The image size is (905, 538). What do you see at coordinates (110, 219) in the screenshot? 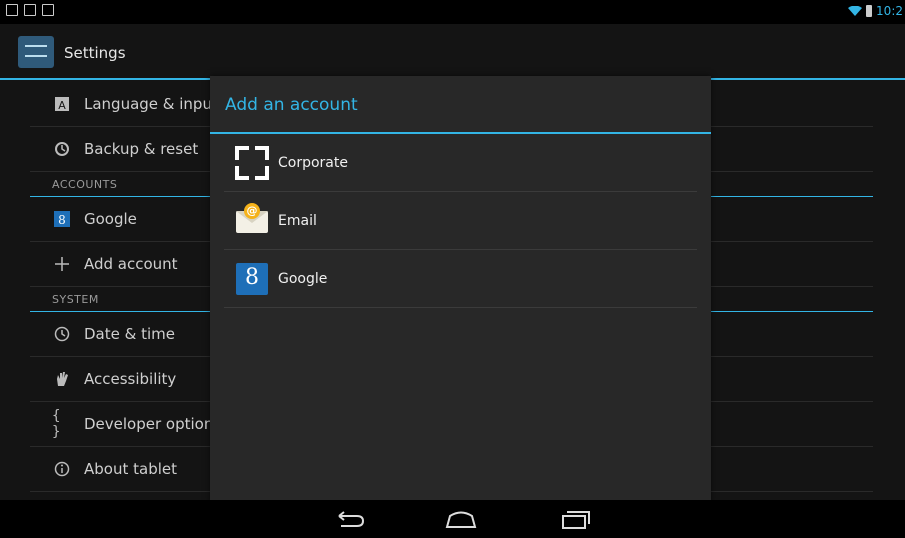
I see `setting-label: Google` at bounding box center [110, 219].